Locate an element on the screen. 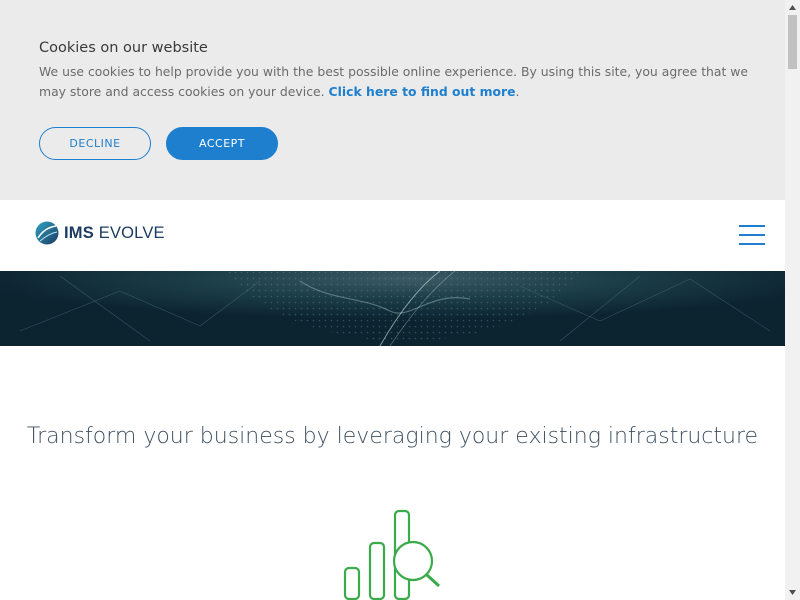  globe-network-image is located at coordinates (392, 308).